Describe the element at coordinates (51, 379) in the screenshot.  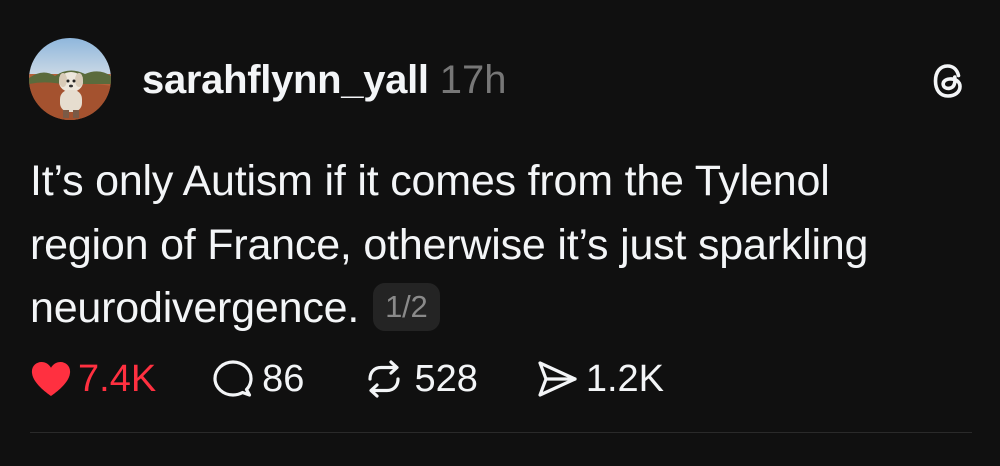
I see `heart-filled-icon` at that location.